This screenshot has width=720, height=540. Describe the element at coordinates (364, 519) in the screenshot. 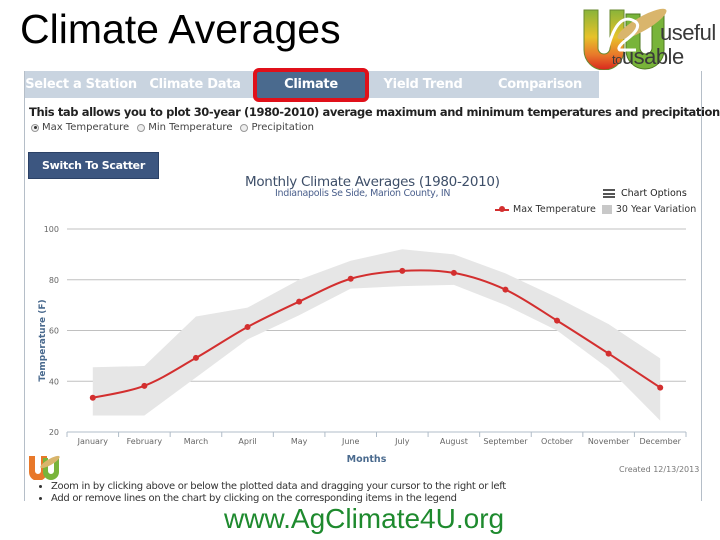

I see `footer-url: www.AgClimate4U.org` at that location.